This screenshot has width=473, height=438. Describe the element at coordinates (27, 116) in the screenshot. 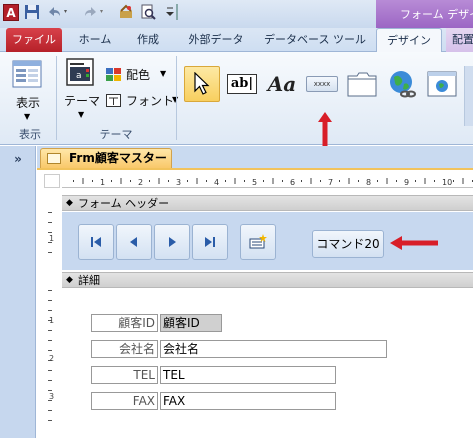

I see `view-dropdown-icon: ▼` at that location.